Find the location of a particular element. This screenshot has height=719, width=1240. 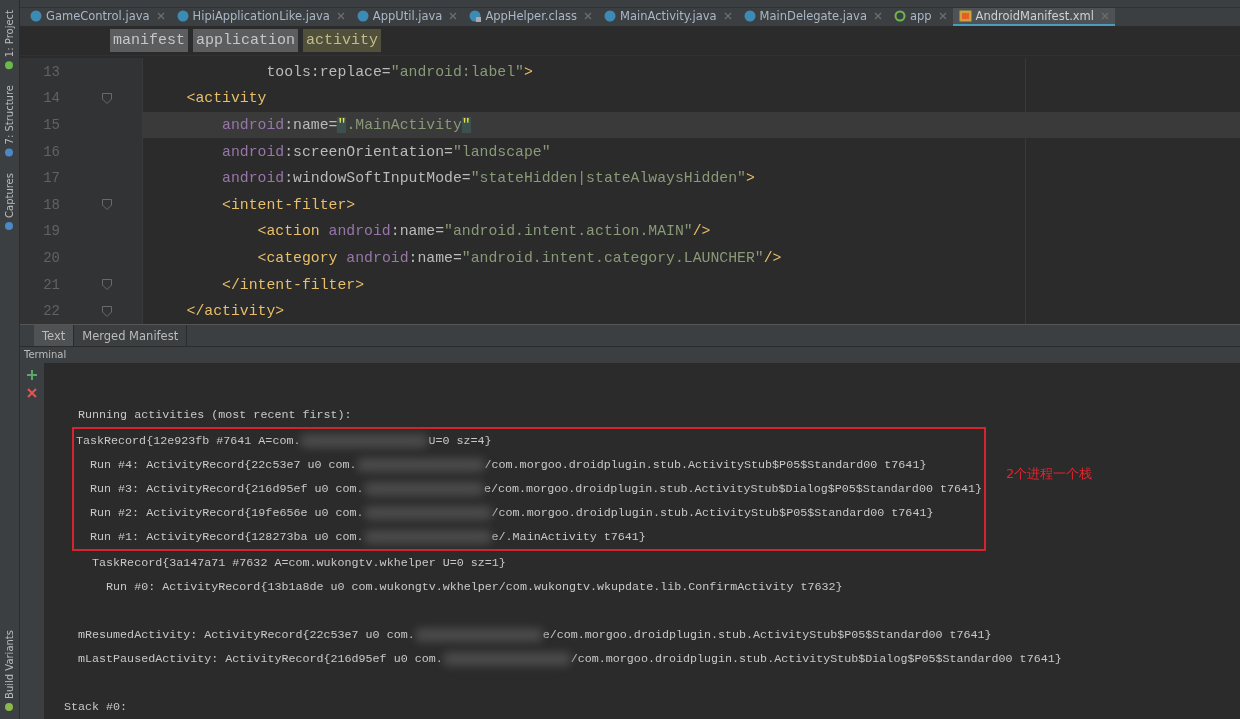

breadcrumb: activity is located at coordinates (342, 41).